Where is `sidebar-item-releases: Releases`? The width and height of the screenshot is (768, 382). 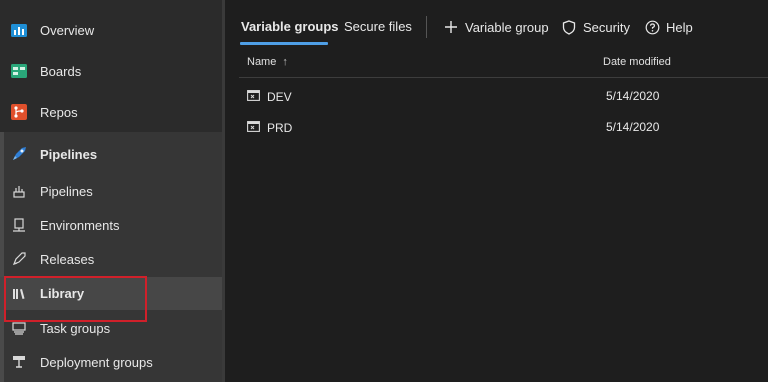 sidebar-item-releases: Releases is located at coordinates (111, 259).